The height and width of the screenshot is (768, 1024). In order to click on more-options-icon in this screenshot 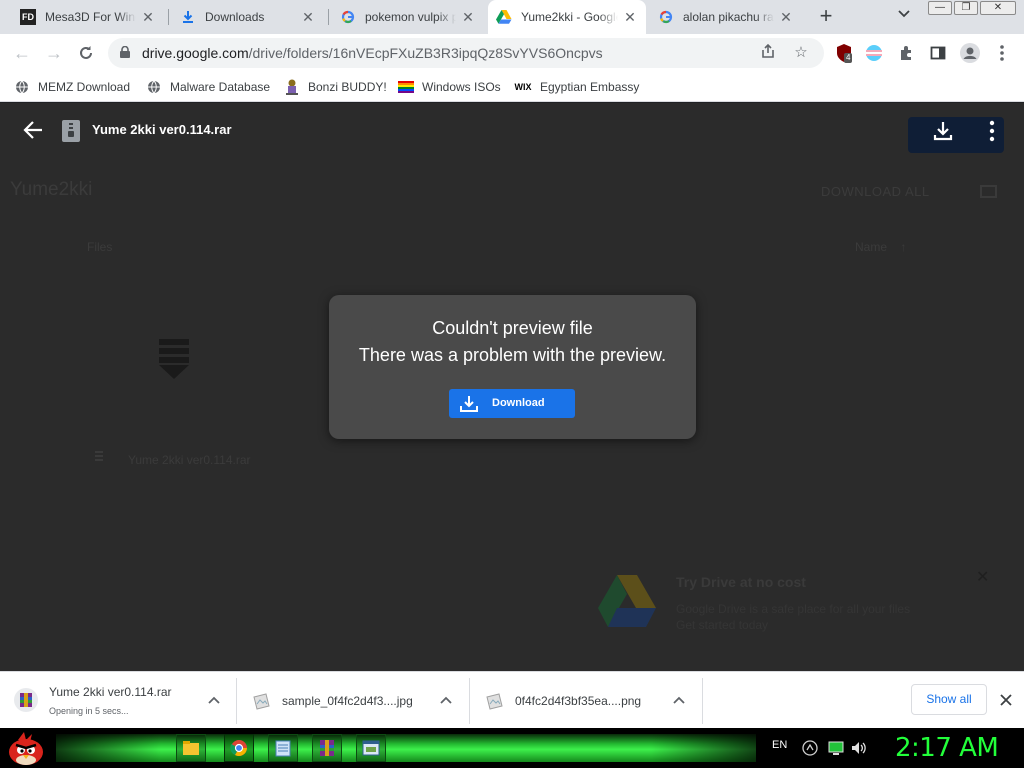, I will do `click(992, 131)`.